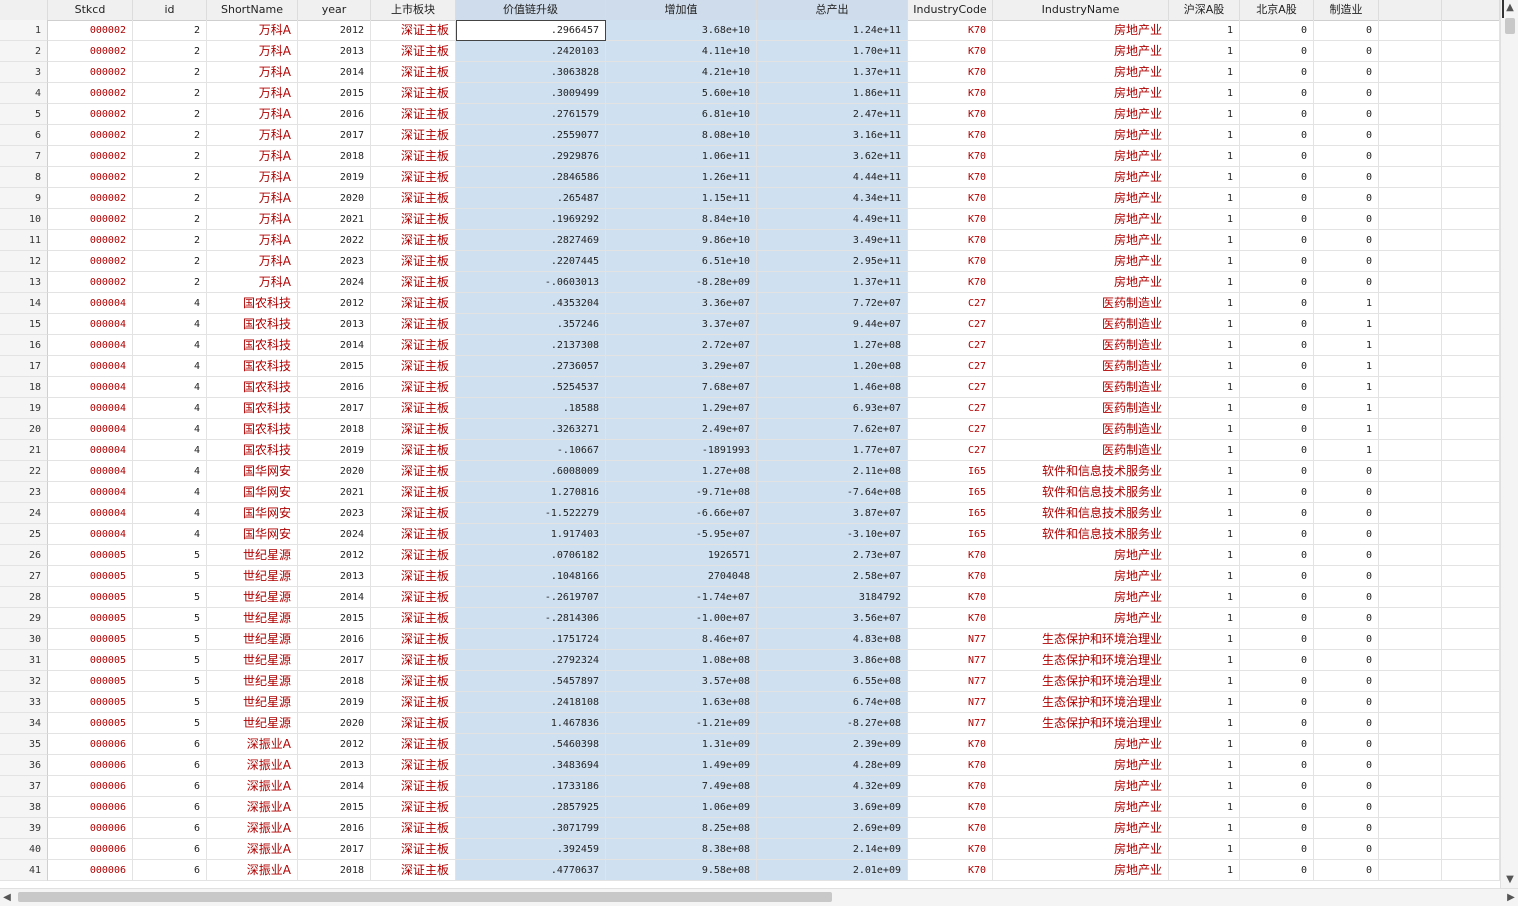 This screenshot has width=1518, height=906. Describe the element at coordinates (90, 786) in the screenshot. I see `stkcd-cell: 000006` at that location.